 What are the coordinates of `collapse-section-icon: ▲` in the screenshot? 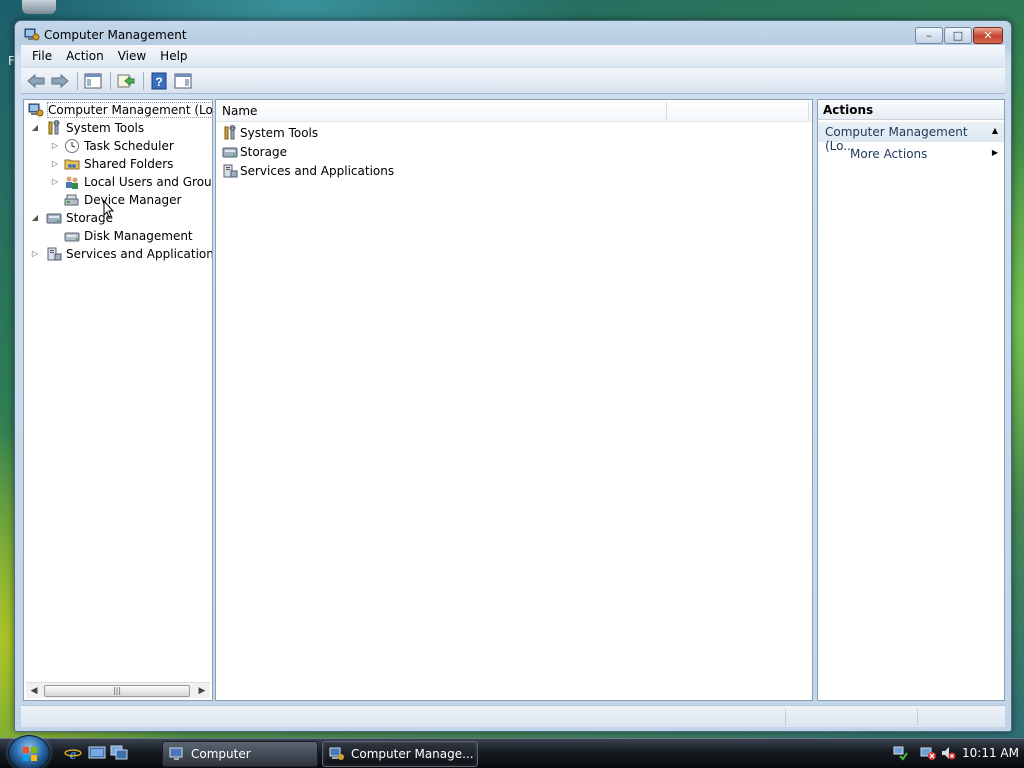 It's located at (995, 130).